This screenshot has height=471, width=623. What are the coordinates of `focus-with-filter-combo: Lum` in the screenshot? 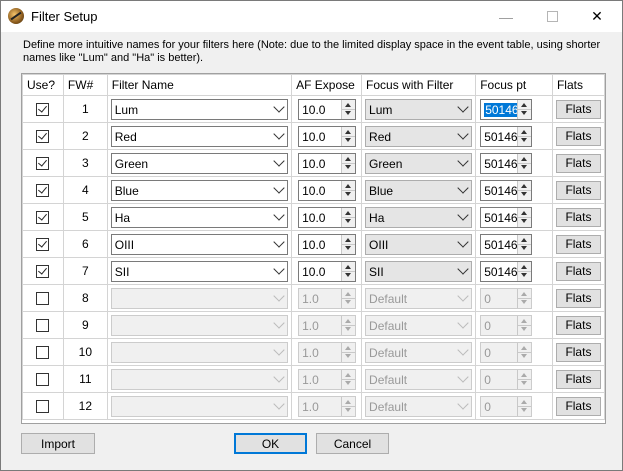 It's located at (419, 109).